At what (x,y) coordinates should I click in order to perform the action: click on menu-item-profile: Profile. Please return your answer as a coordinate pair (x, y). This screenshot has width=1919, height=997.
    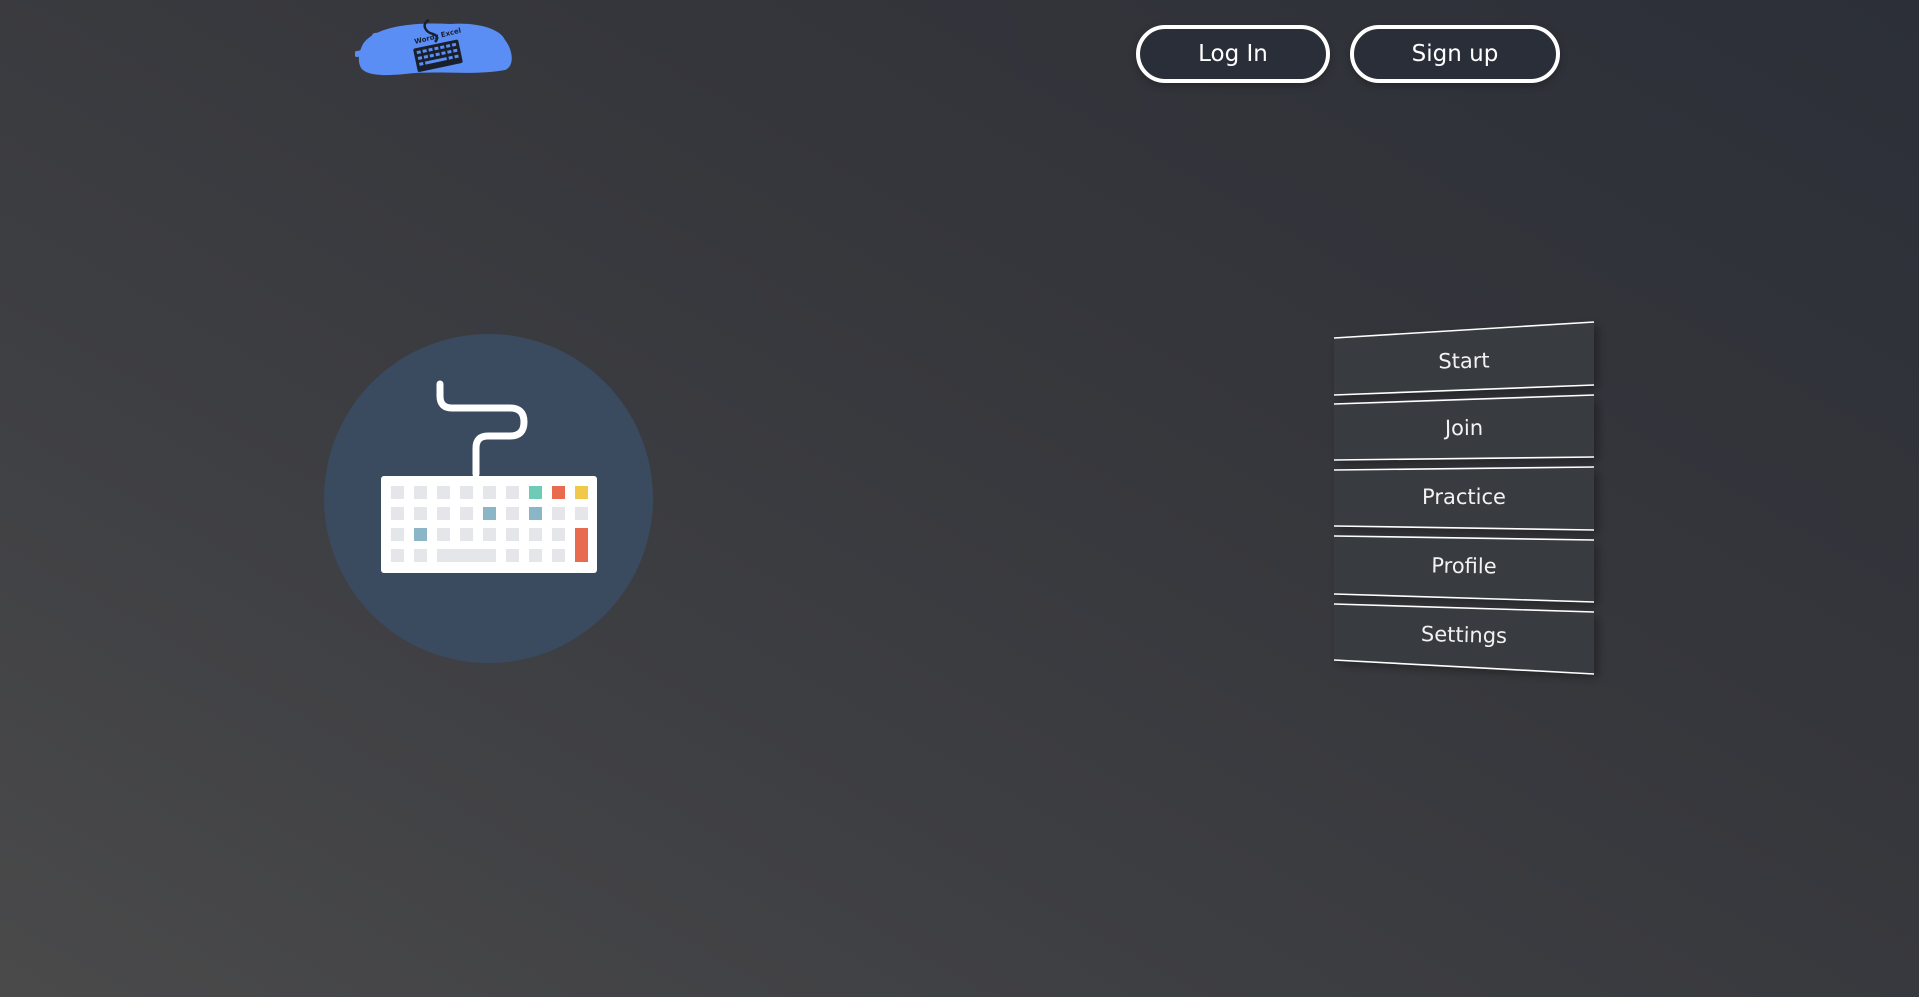
    Looking at the image, I should click on (1464, 566).